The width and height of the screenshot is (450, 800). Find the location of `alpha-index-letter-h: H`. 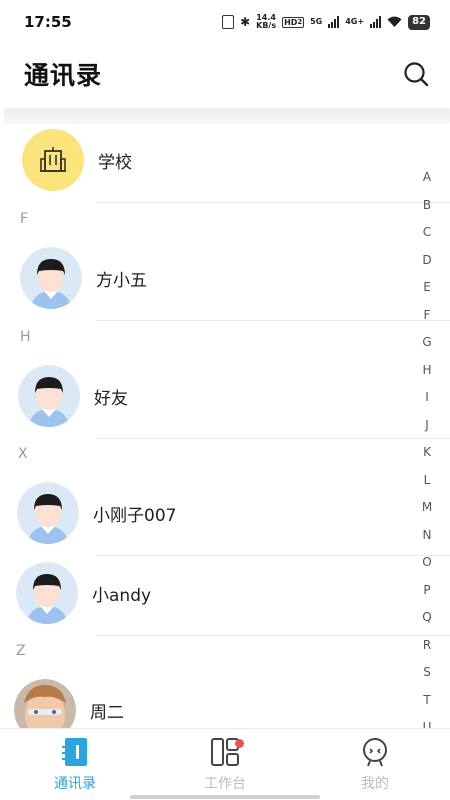

alpha-index-letter-h: H is located at coordinates (427, 371).